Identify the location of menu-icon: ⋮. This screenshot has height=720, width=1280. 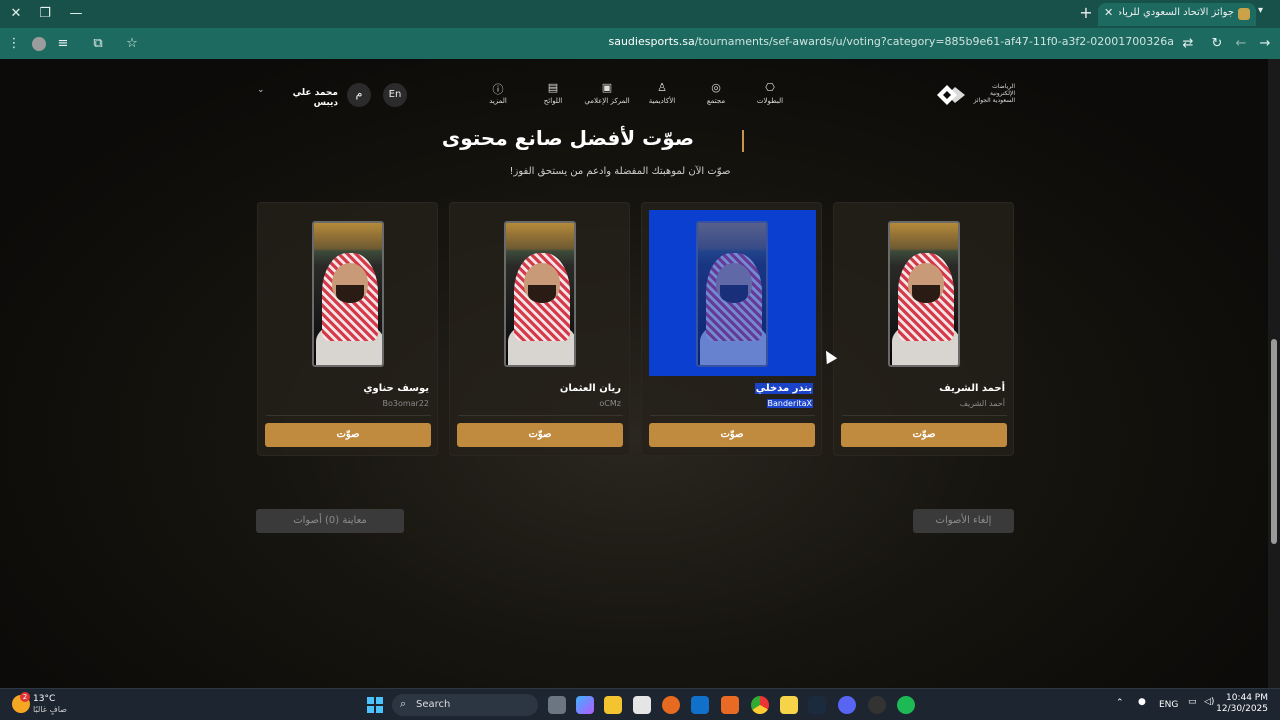
(14, 44).